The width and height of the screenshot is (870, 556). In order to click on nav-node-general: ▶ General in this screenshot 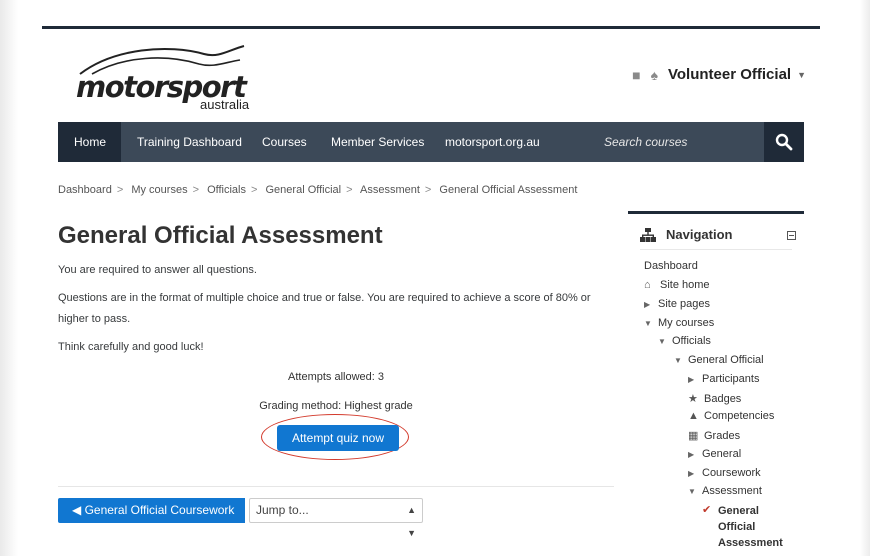, I will do `click(714, 454)`.